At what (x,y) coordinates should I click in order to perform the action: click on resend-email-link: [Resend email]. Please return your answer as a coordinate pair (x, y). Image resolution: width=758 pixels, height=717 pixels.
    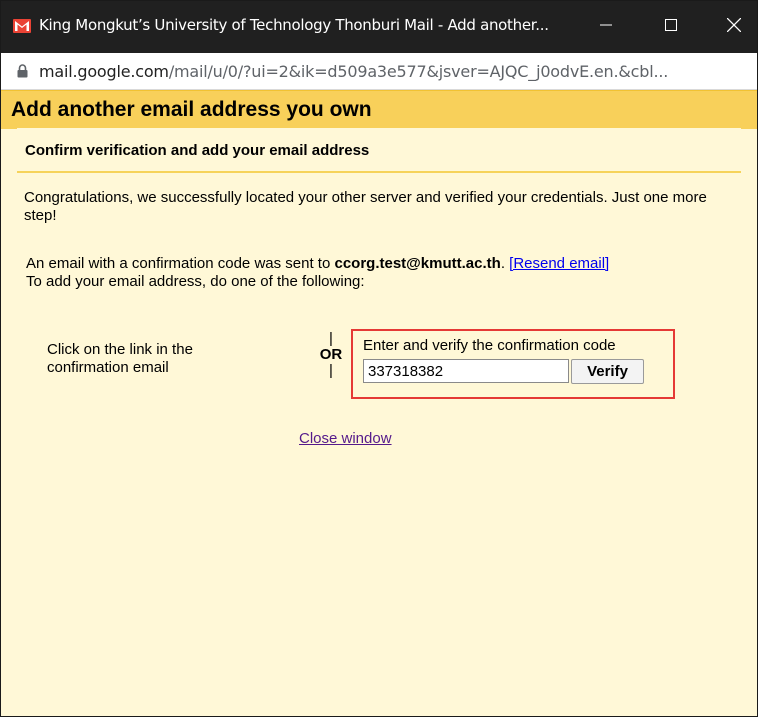
    Looking at the image, I should click on (559, 263).